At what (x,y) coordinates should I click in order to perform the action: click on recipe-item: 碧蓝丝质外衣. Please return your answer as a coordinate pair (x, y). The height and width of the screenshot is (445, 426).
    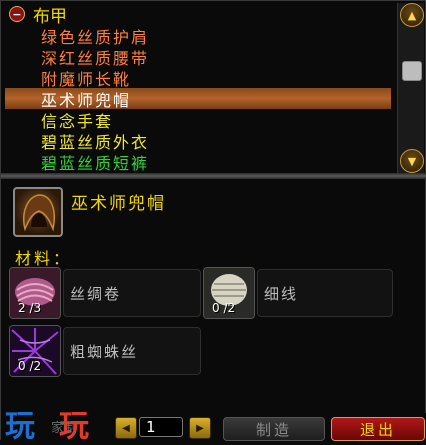
    Looking at the image, I should click on (198, 141).